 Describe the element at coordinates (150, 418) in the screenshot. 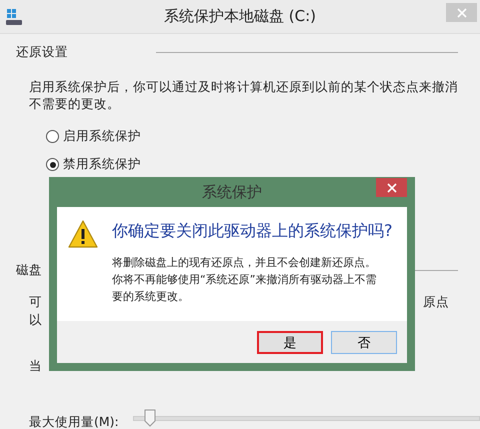

I see `slider-thumb` at that location.